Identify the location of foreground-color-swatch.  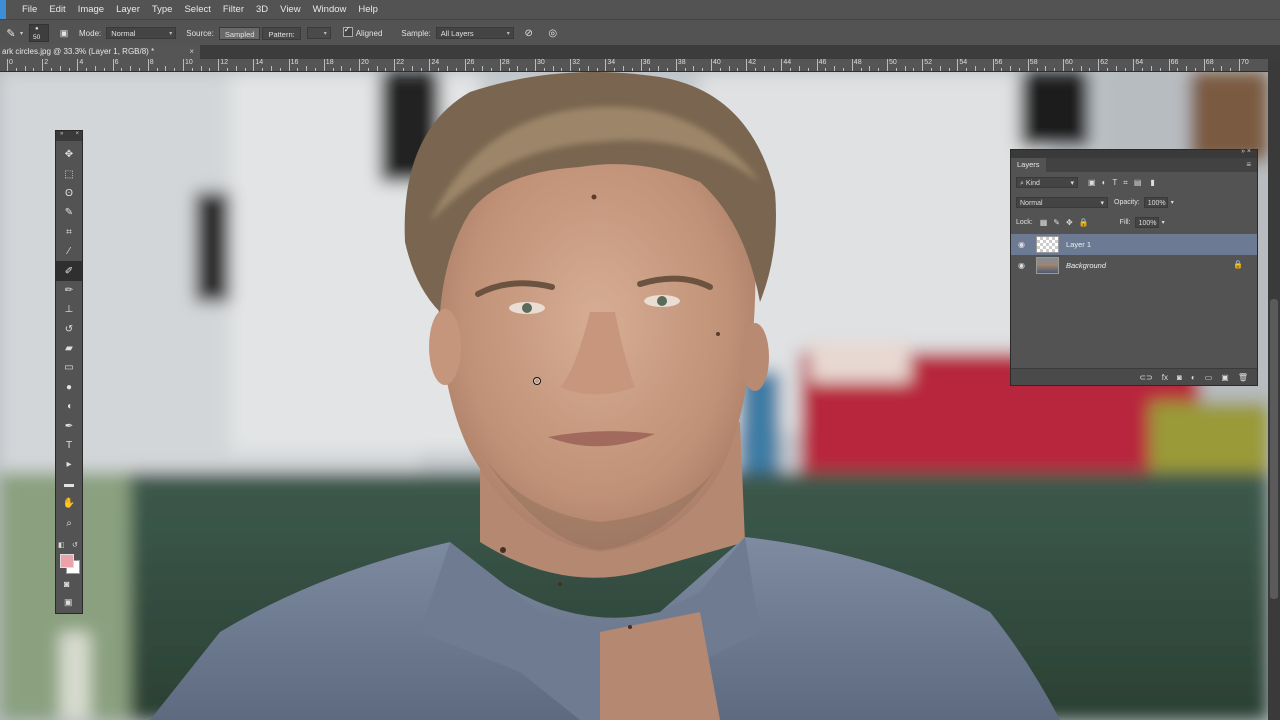
(67, 561).